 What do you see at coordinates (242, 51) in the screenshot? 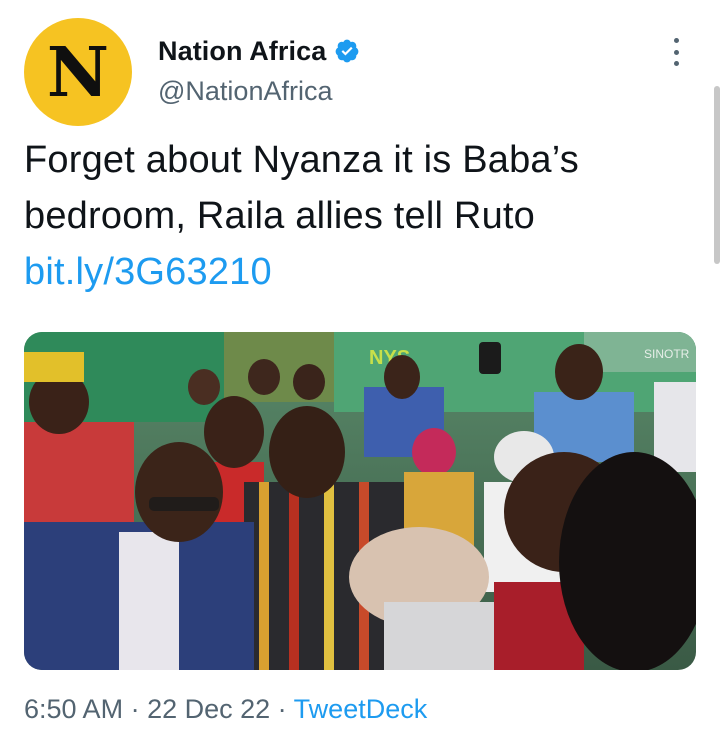
I see `display-name: Nation Africa` at bounding box center [242, 51].